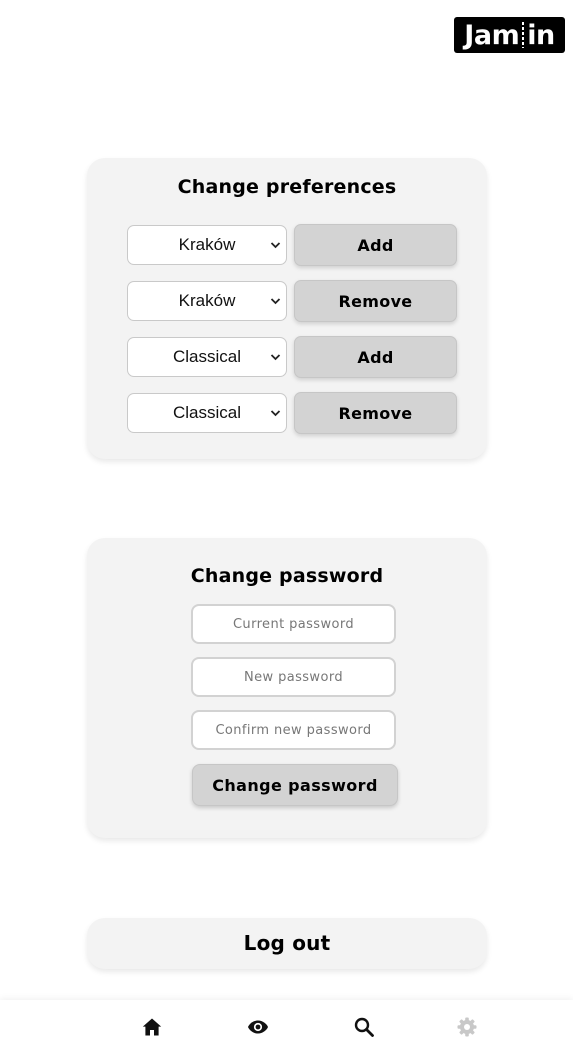  Describe the element at coordinates (467, 1027) in the screenshot. I see `gear-icon` at that location.